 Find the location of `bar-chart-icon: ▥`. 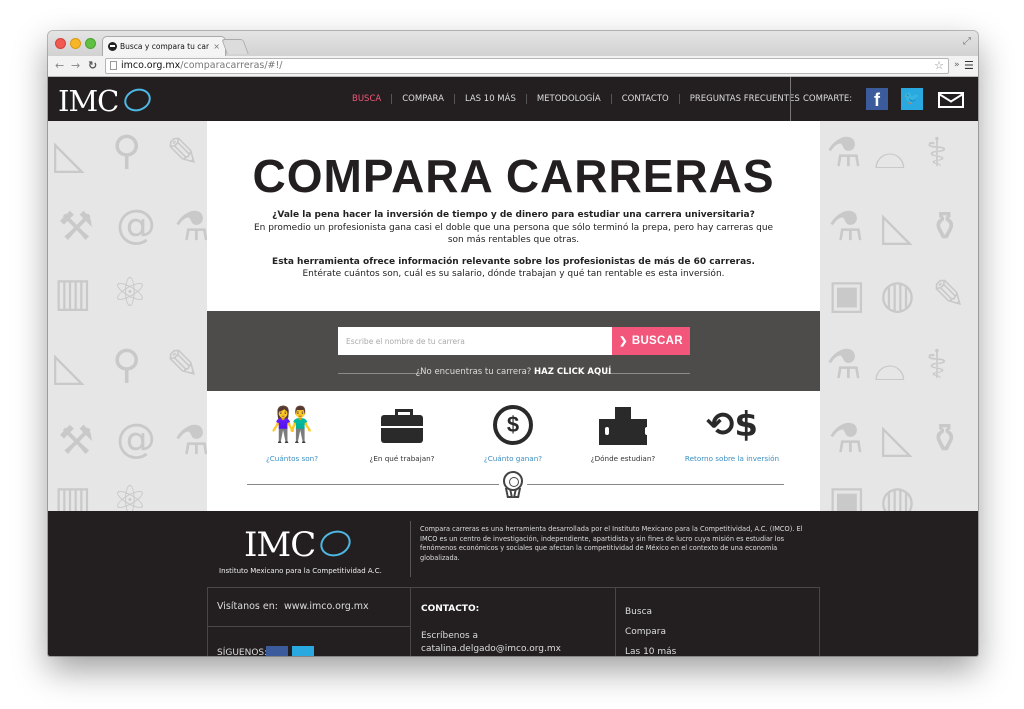

bar-chart-icon: ▥ is located at coordinates (73, 293).